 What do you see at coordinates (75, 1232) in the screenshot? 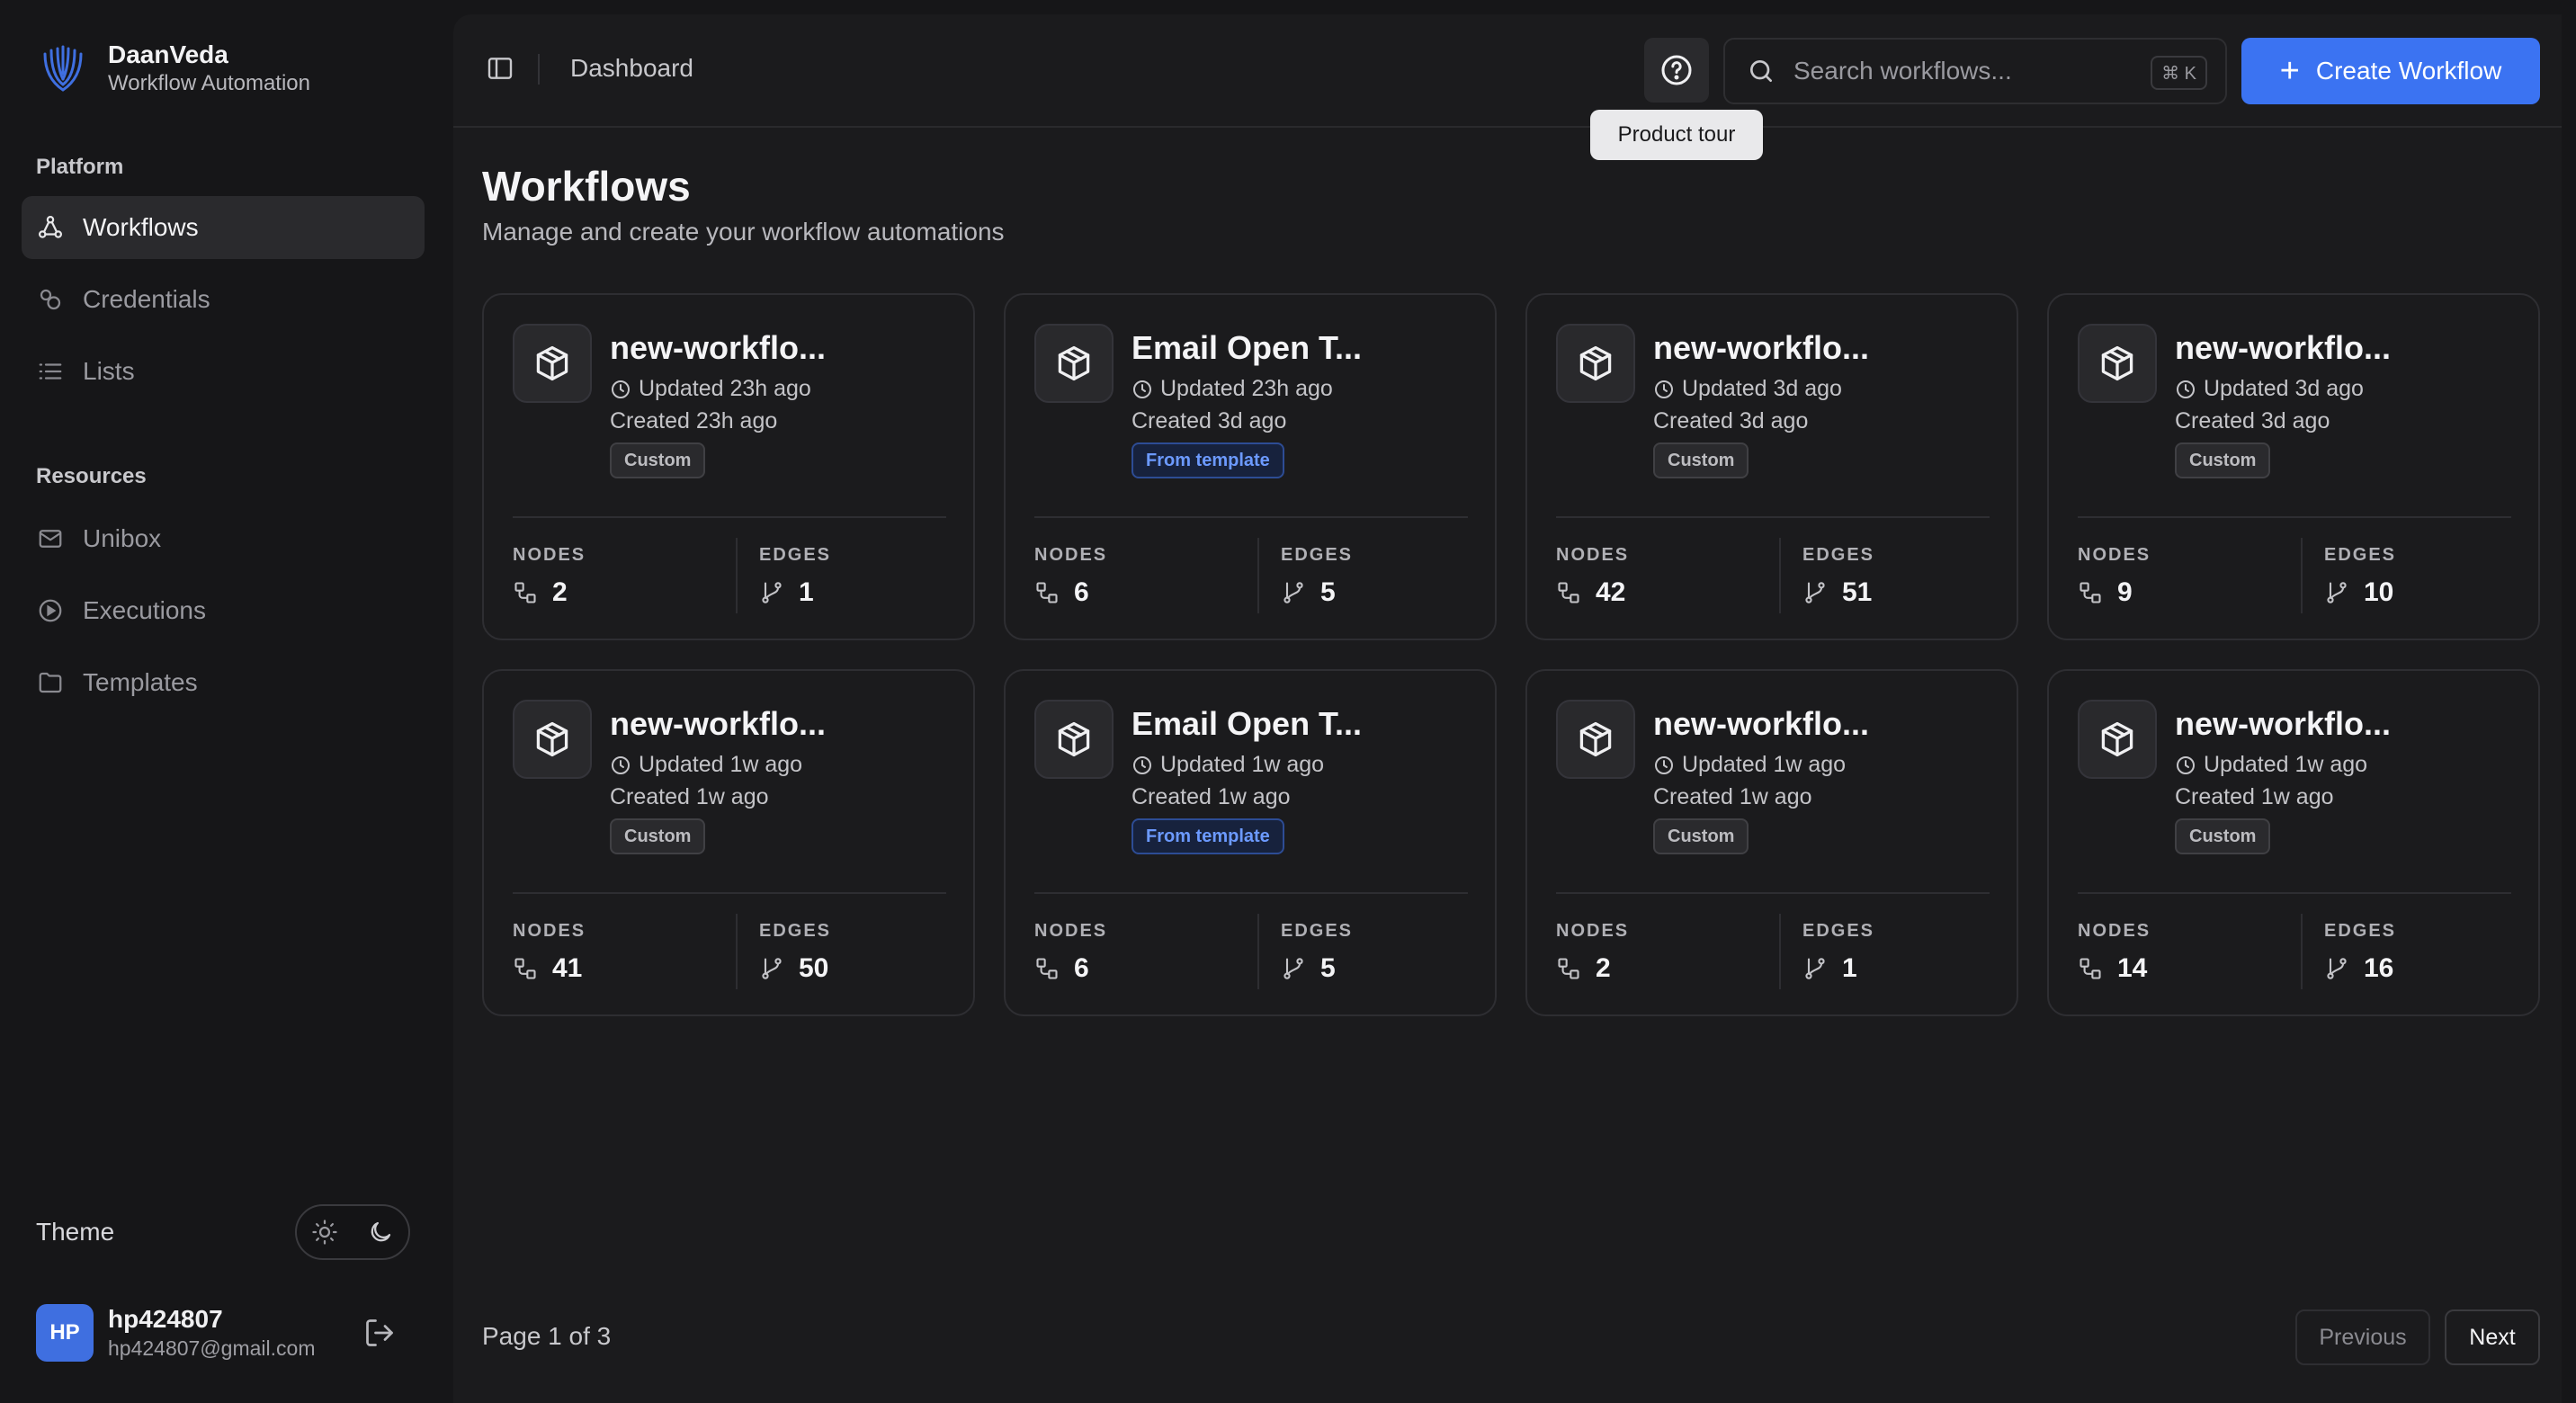
I see `theme-label: Theme` at bounding box center [75, 1232].